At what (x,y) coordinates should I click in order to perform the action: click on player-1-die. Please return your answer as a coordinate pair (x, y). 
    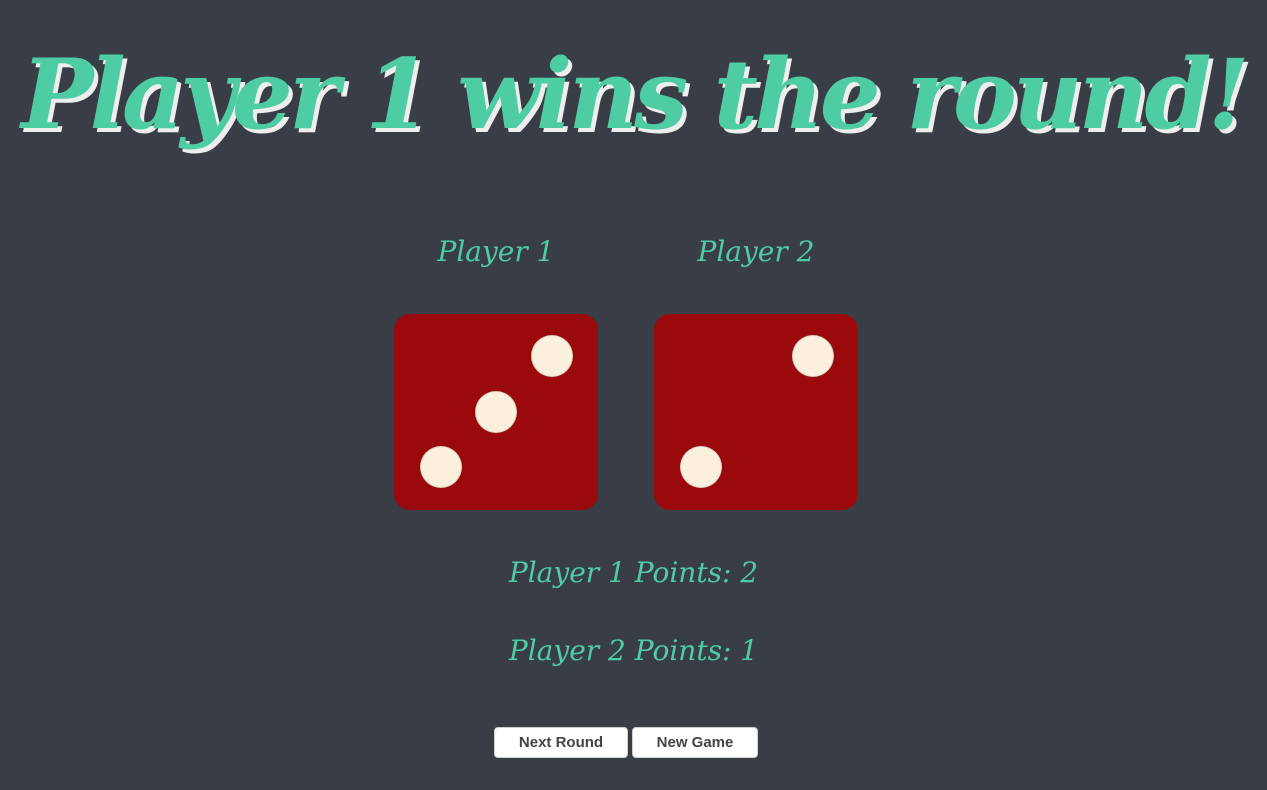
    Looking at the image, I should click on (496, 412).